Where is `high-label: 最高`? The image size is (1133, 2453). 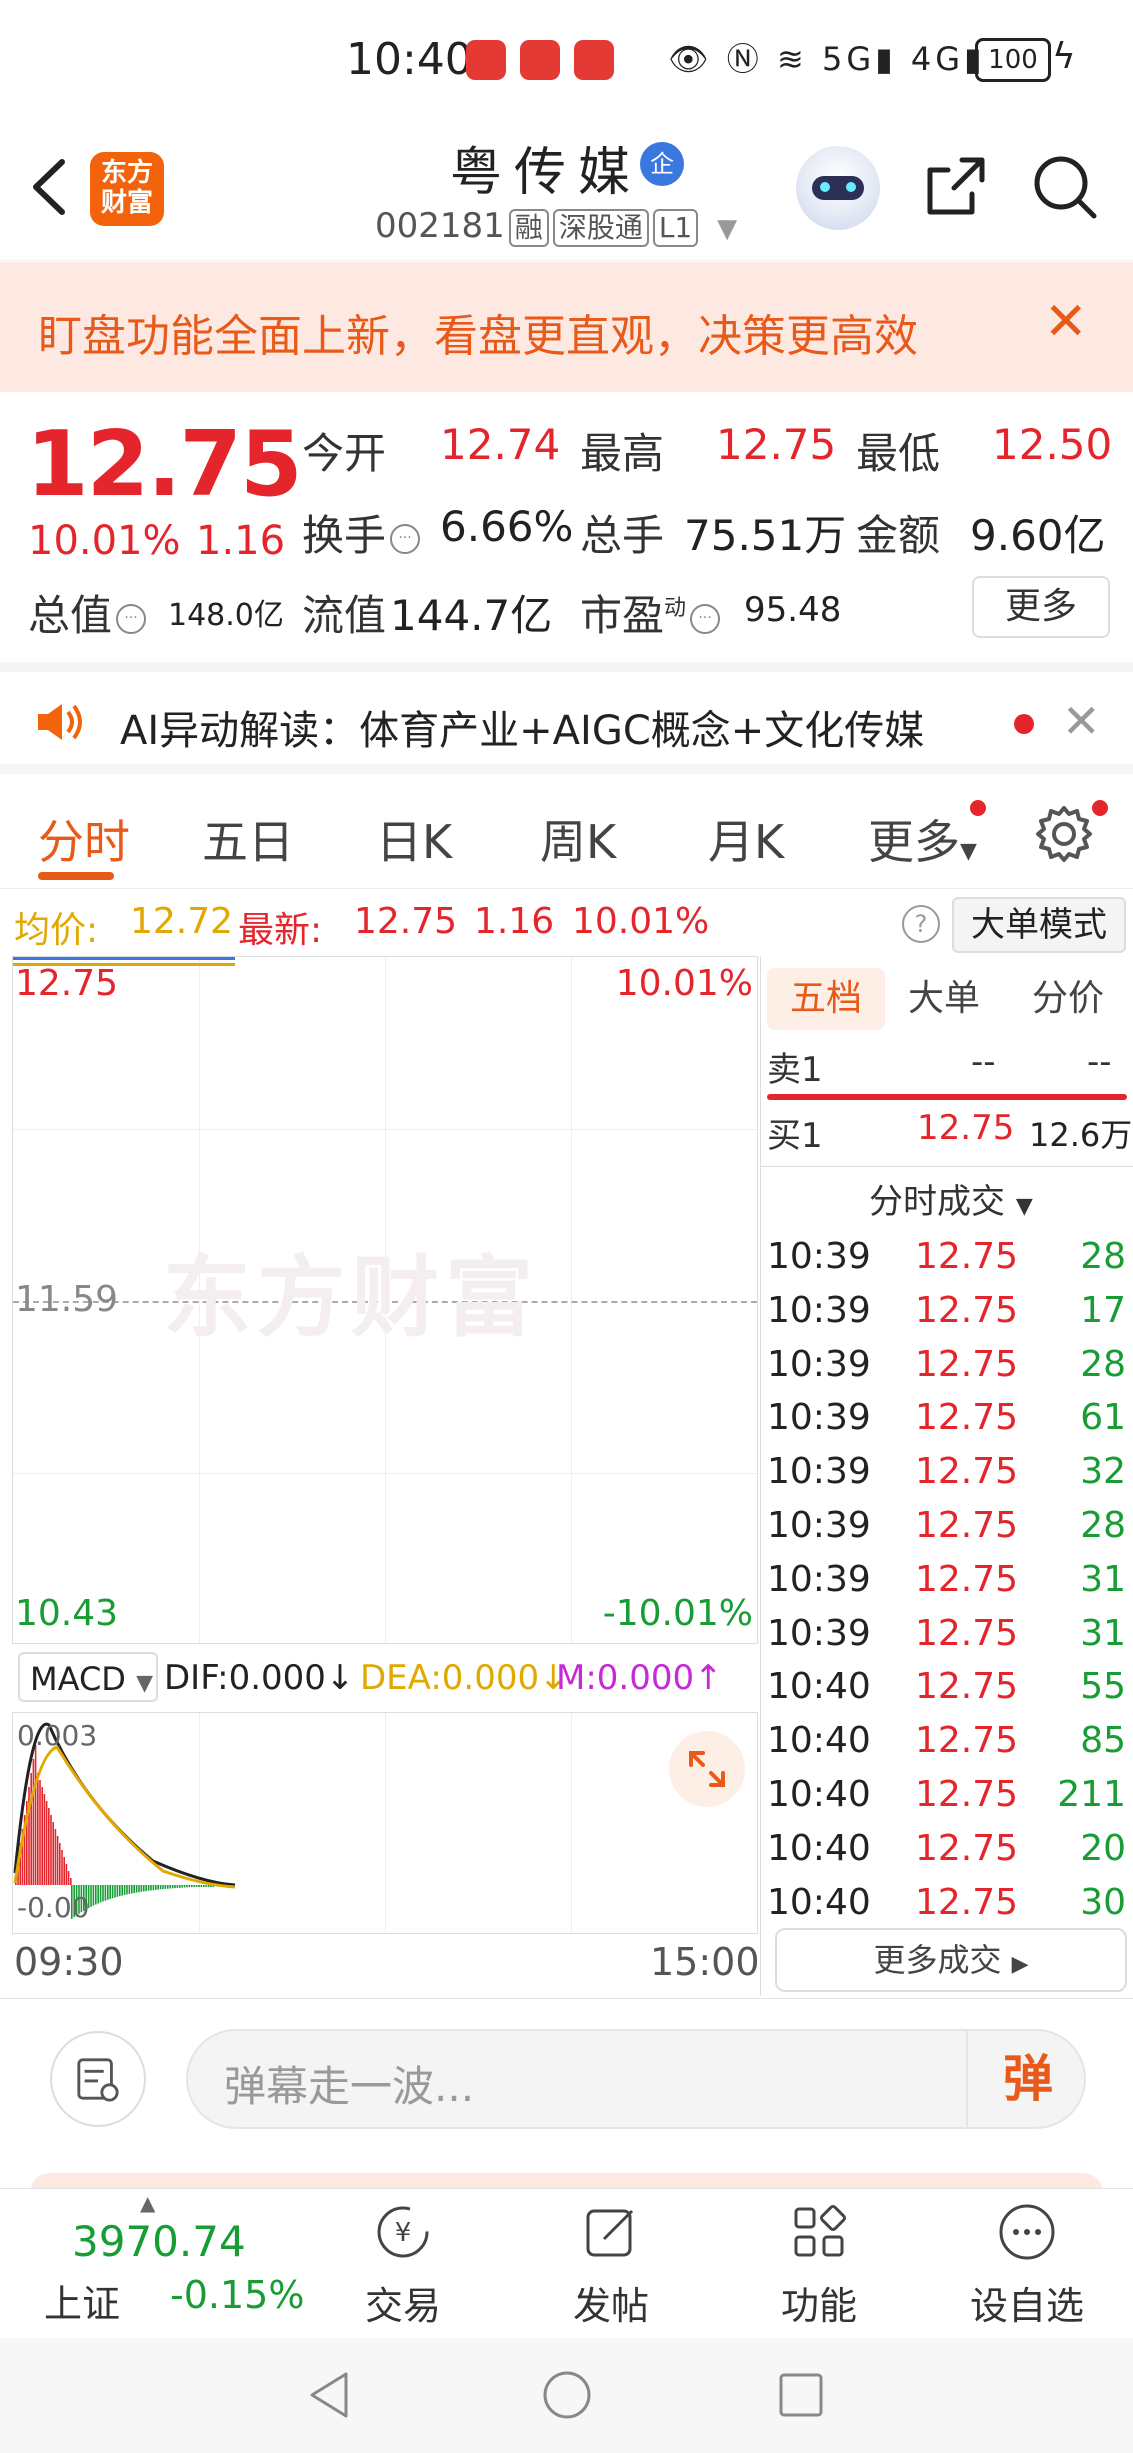 high-label: 最高 is located at coordinates (622, 453).